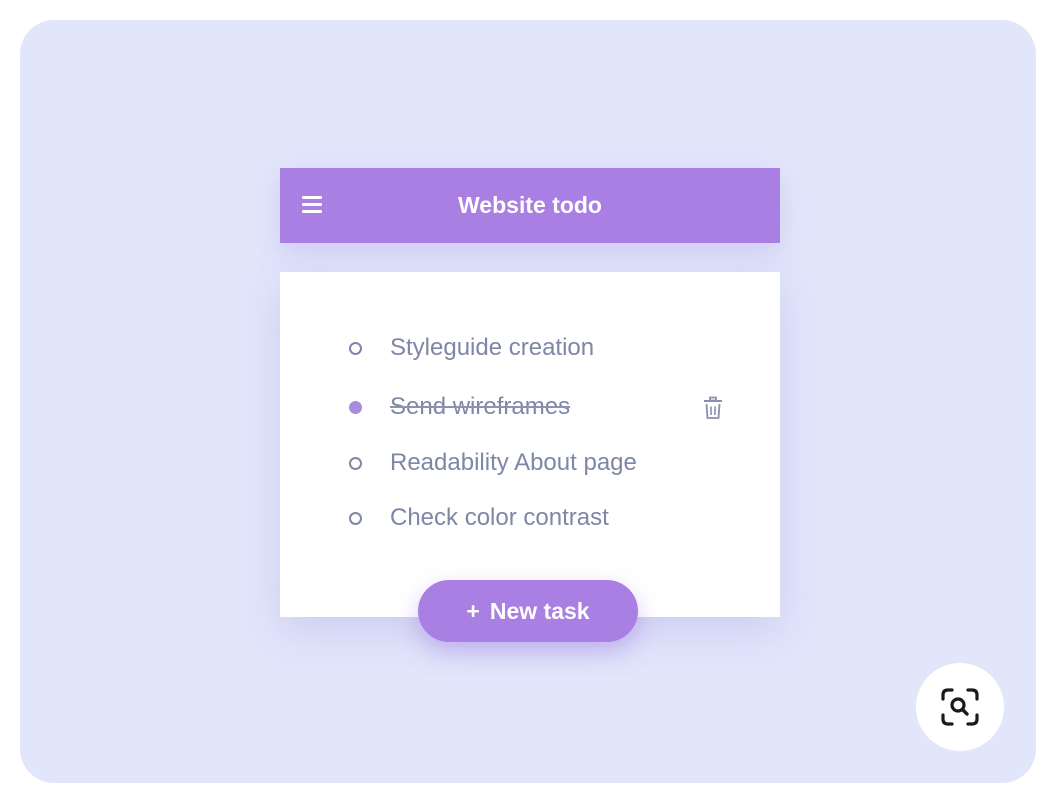 Image resolution: width=1054 pixels, height=808 pixels. What do you see at coordinates (492, 348) in the screenshot?
I see `task-label: Styleguide creation` at bounding box center [492, 348].